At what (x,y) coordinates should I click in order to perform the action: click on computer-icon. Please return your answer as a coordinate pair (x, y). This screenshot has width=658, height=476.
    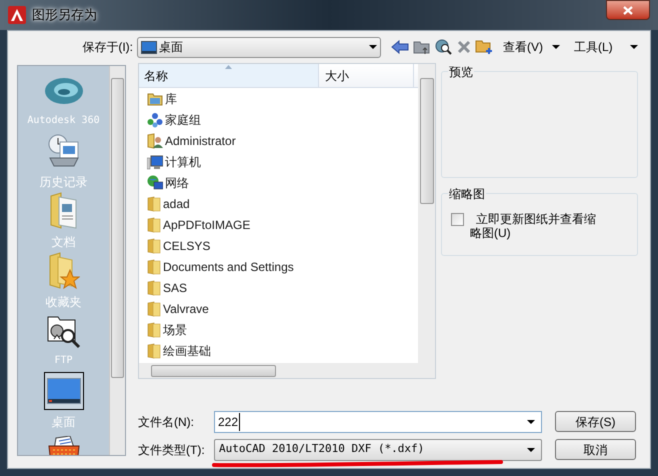
    Looking at the image, I should click on (155, 162).